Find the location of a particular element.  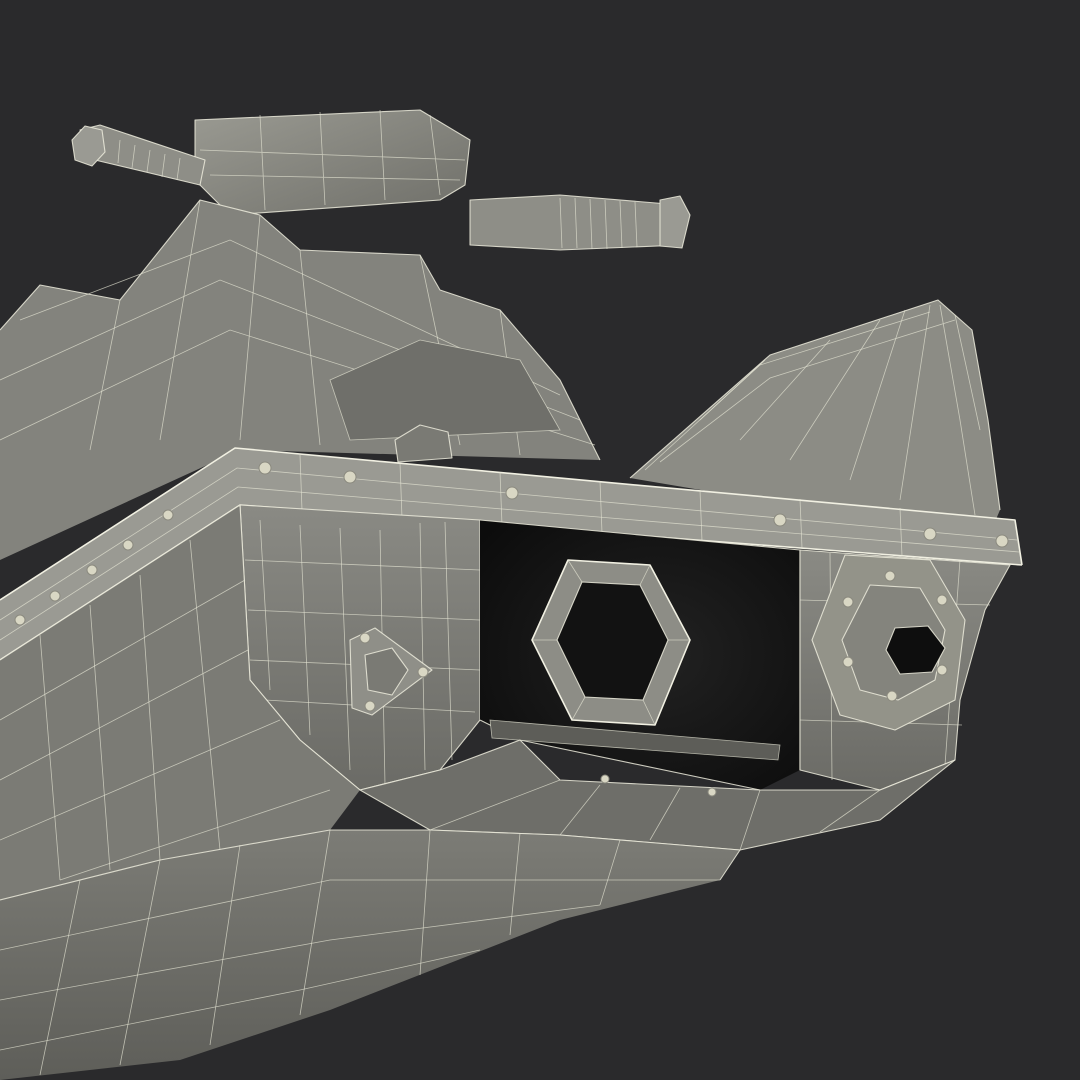

handlebar is located at coordinates (381, 180).